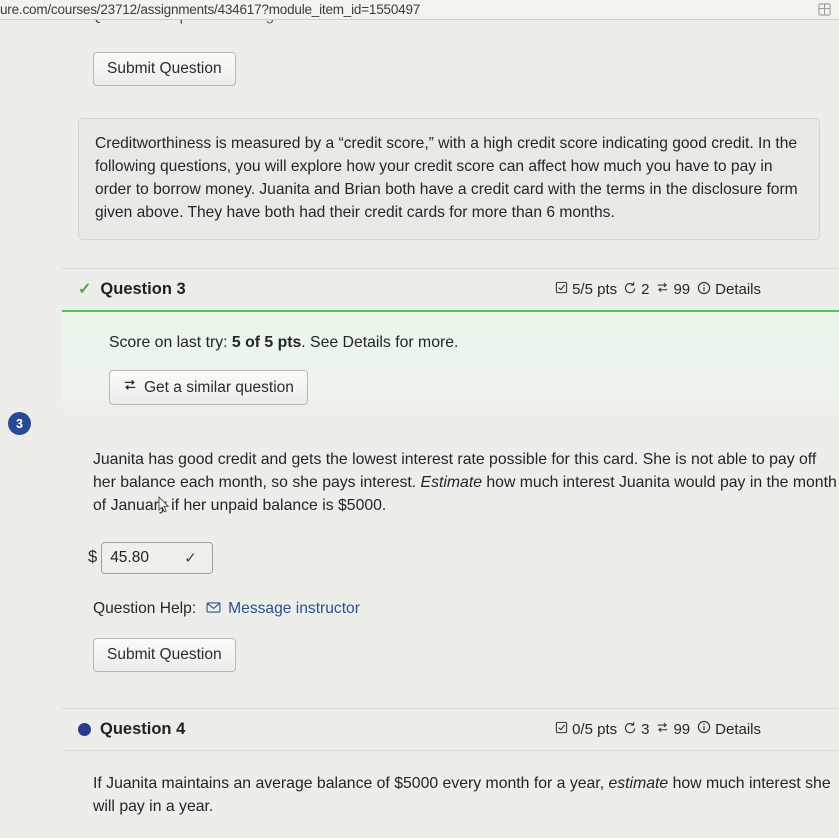 The height and width of the screenshot is (838, 839). Describe the element at coordinates (380, 343) in the screenshot. I see `score-suffix: . See Details for more.` at that location.